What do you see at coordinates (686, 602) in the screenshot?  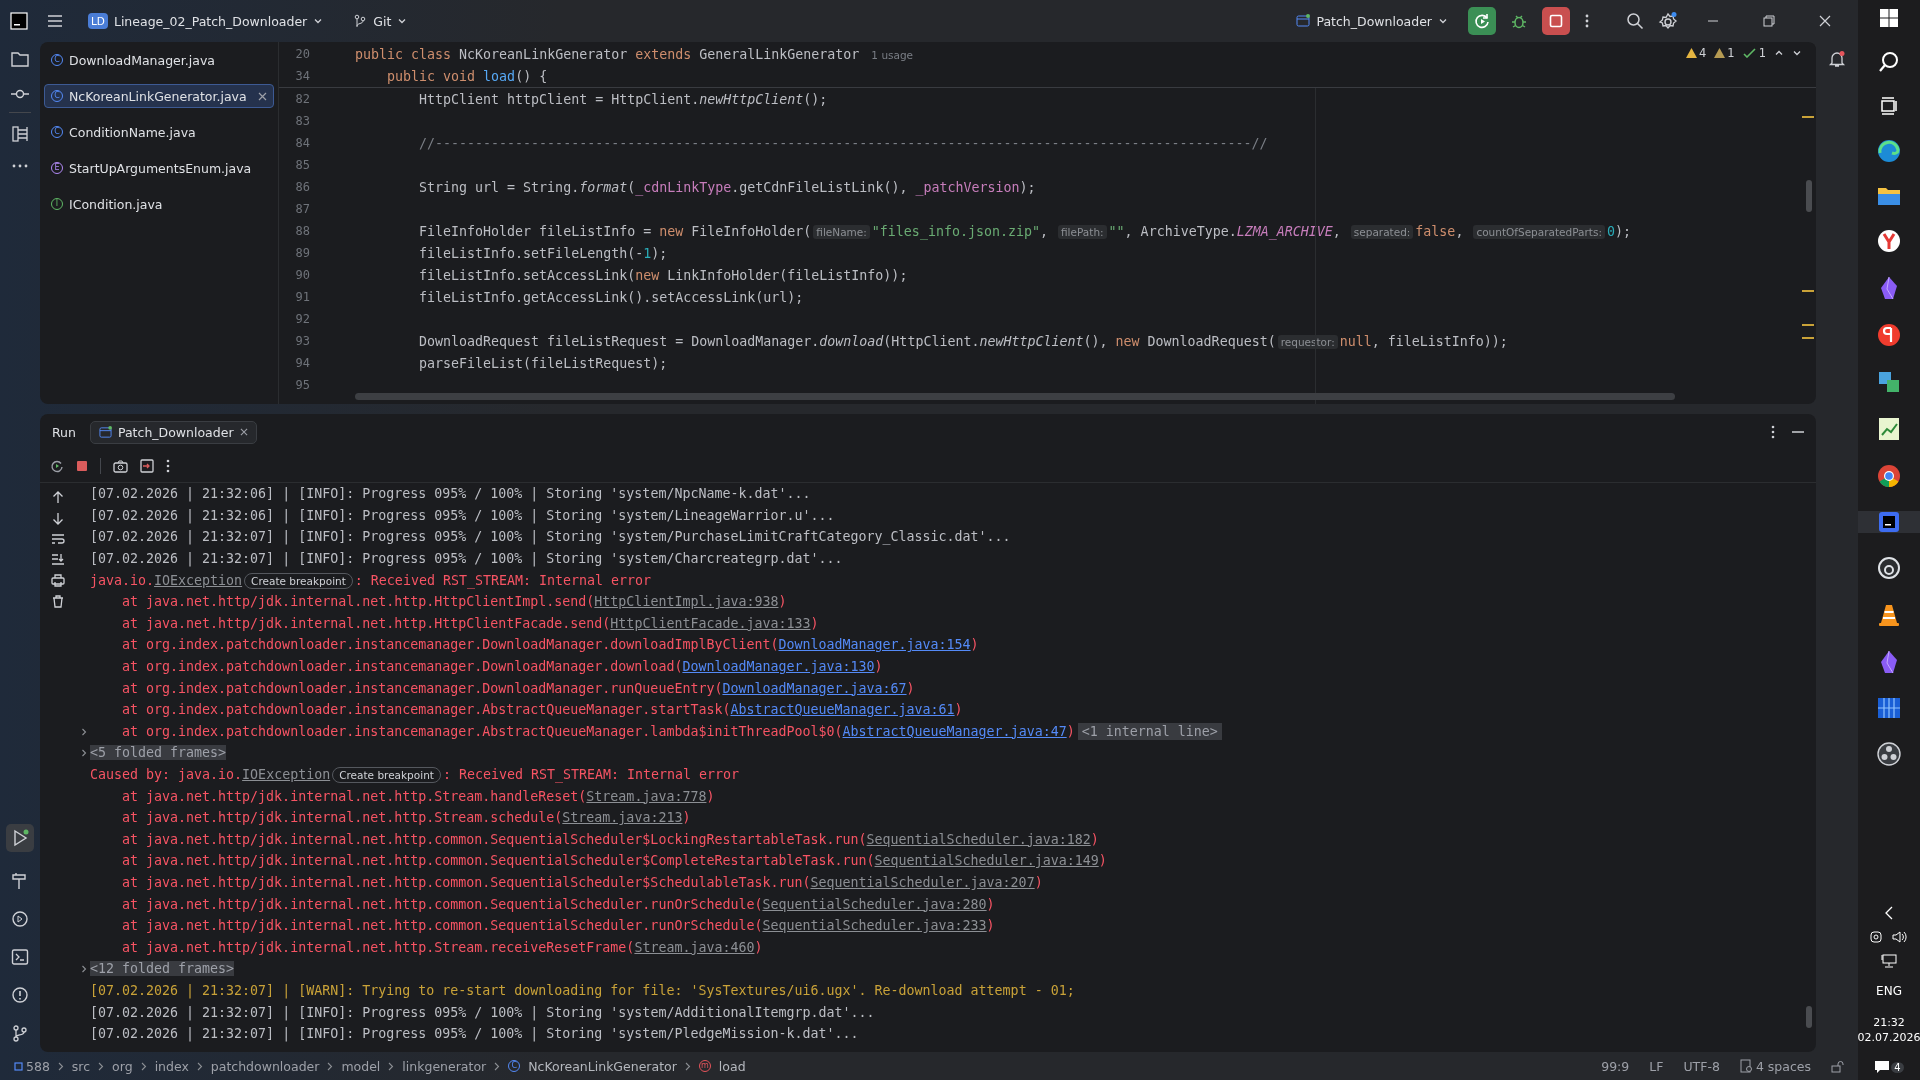 I see `file-link: HttpClientImpl.java:938` at bounding box center [686, 602].